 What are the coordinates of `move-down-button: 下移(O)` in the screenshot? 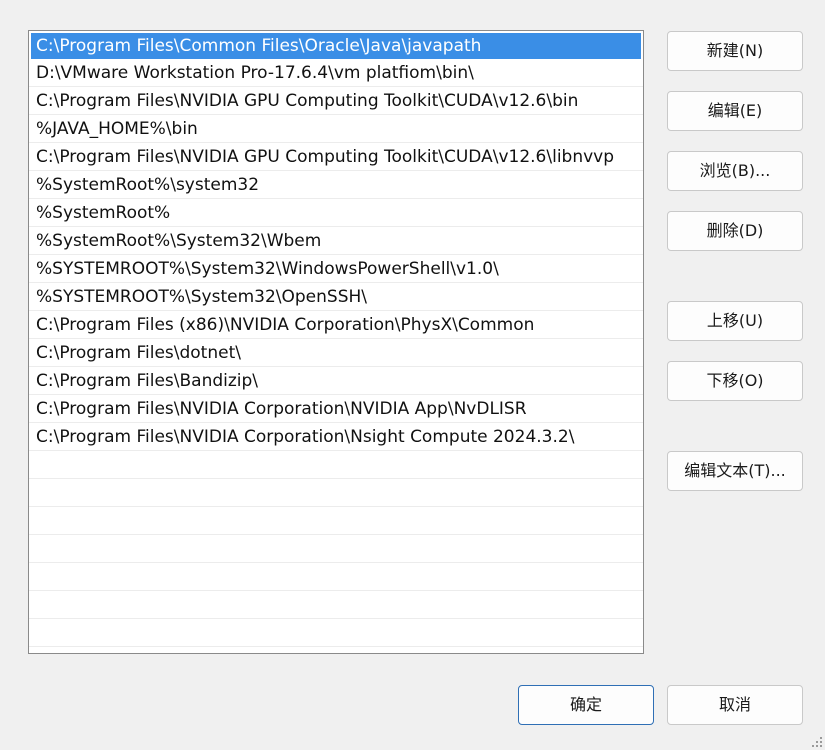 It's located at (735, 381).